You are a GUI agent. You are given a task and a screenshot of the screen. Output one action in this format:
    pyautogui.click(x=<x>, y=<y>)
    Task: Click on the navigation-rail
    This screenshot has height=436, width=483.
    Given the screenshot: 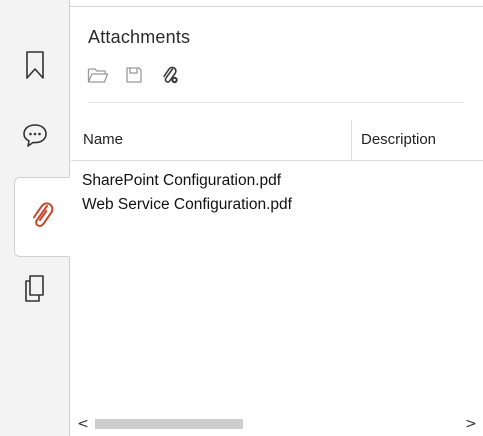 What is the action you would take?
    pyautogui.click(x=35, y=218)
    